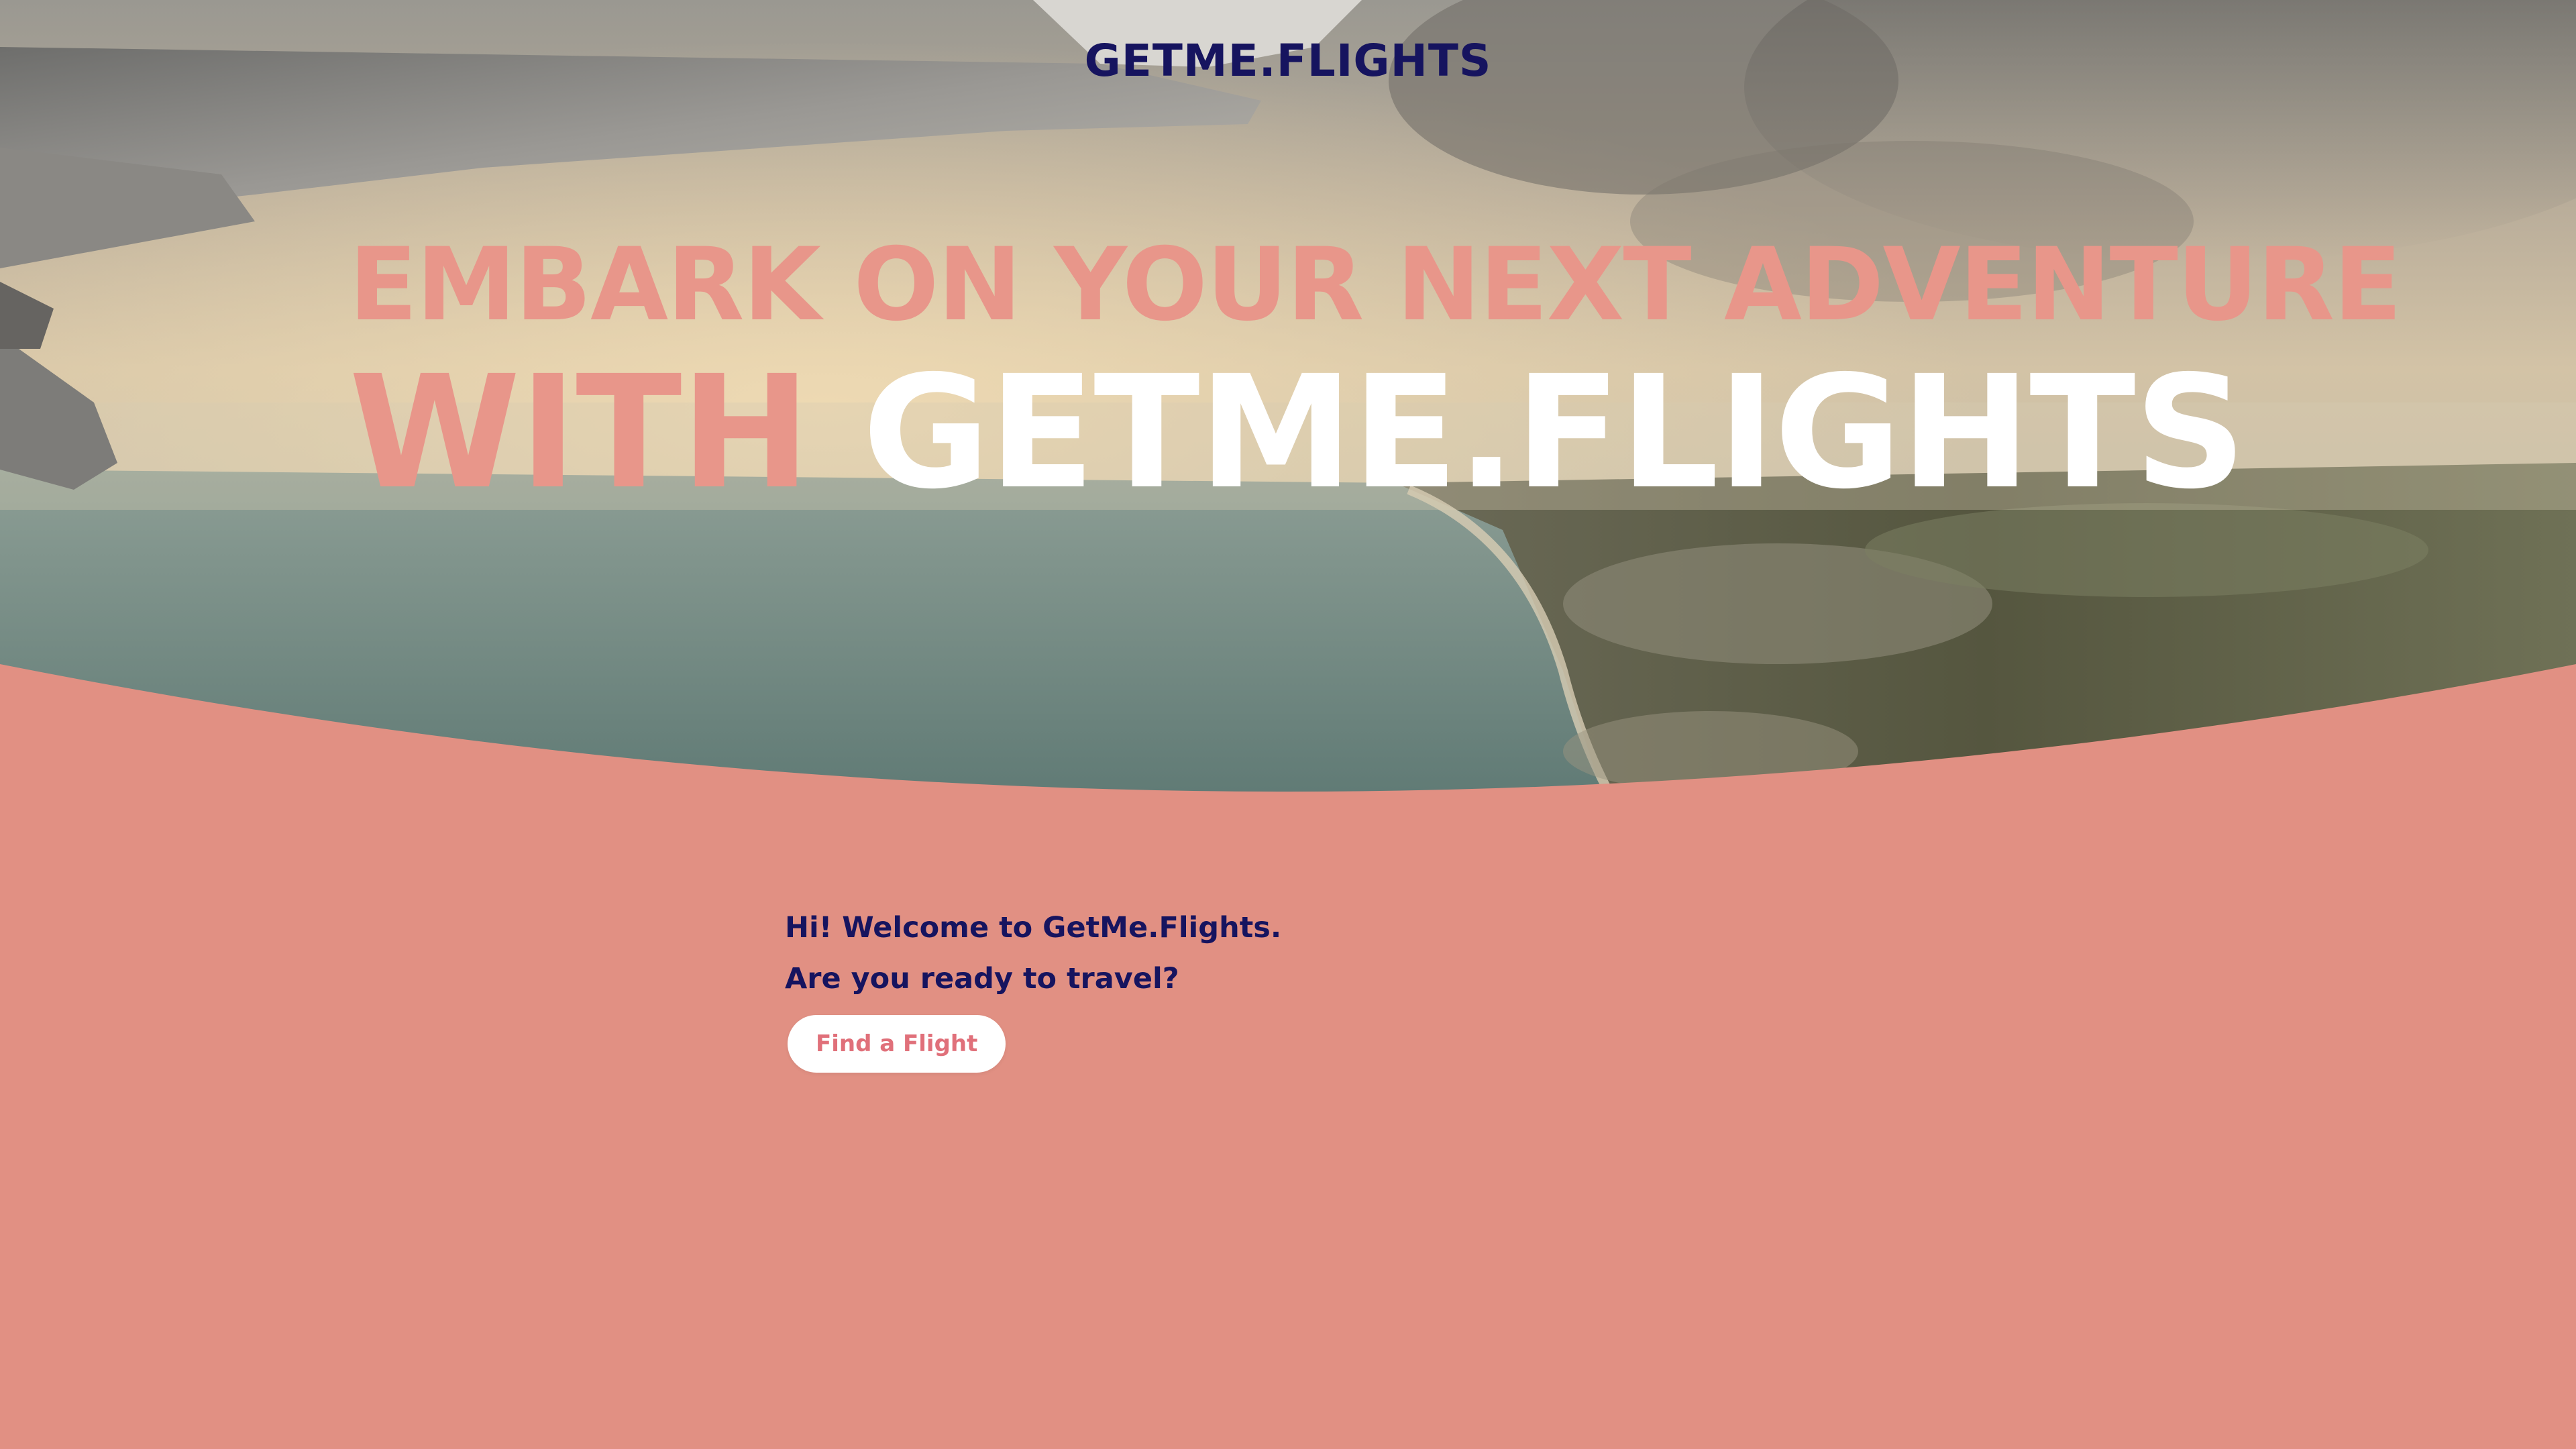 This screenshot has height=1449, width=2576. What do you see at coordinates (1033, 928) in the screenshot?
I see `welcome-greeting: Hi! Welcome to GetMe.Flights.` at bounding box center [1033, 928].